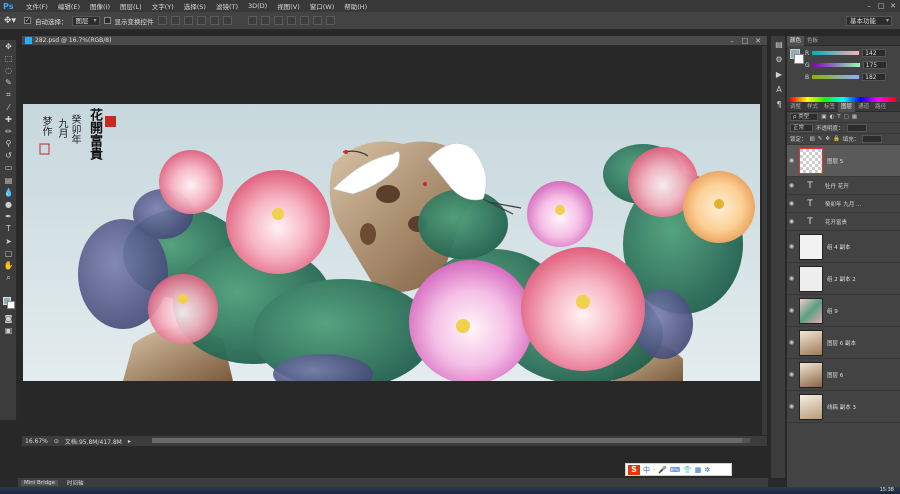 This screenshot has width=900, height=494. What do you see at coordinates (795, 107) in the screenshot?
I see `tab-adjustments: 调整` at bounding box center [795, 107].